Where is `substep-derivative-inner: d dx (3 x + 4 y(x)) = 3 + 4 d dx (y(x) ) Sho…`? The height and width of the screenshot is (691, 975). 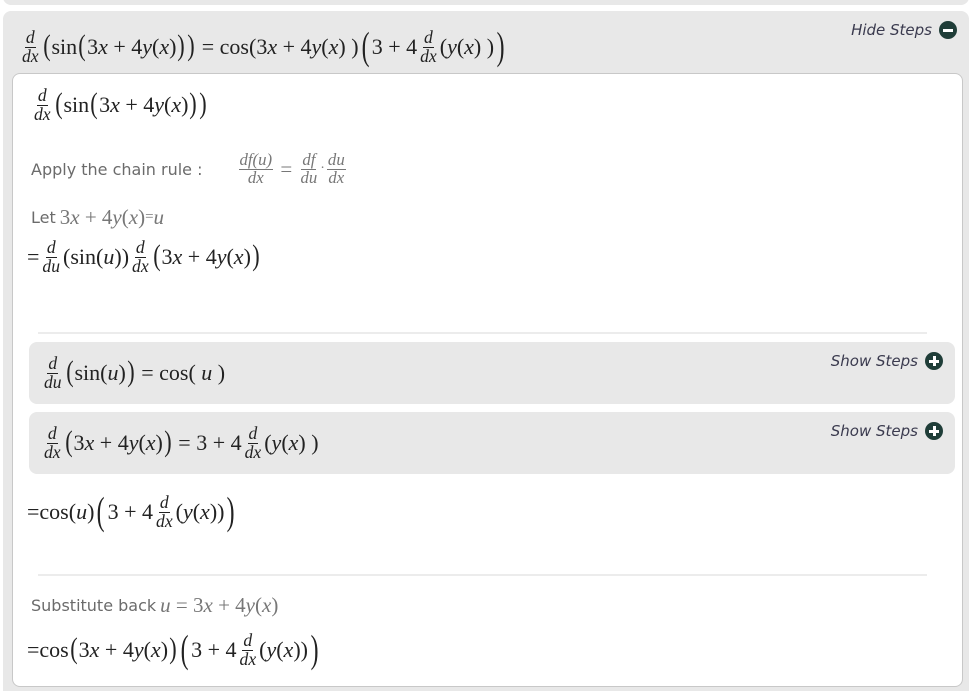
substep-derivative-inner: d dx (3 x + 4 y(x)) = 3 + 4 d dx (y(x) ) Sho… is located at coordinates (492, 443).